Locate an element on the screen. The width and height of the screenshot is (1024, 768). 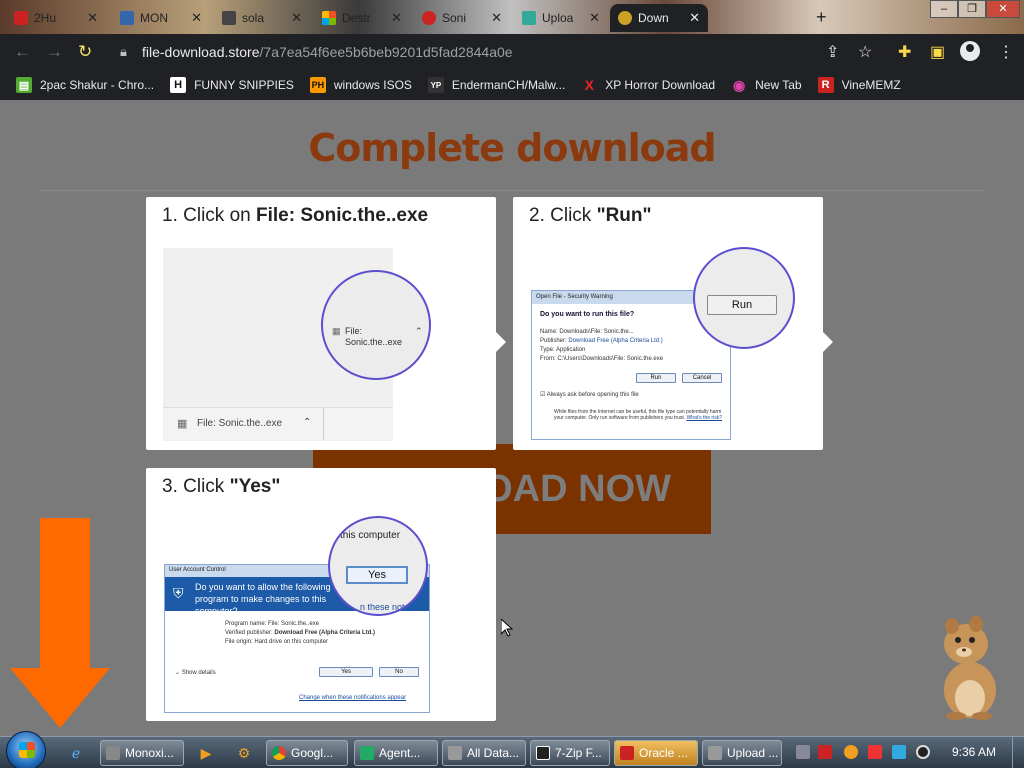
divider is located at coordinates (512, 190).